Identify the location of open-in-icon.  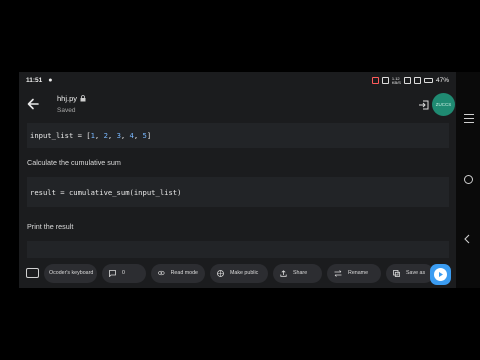
(424, 105).